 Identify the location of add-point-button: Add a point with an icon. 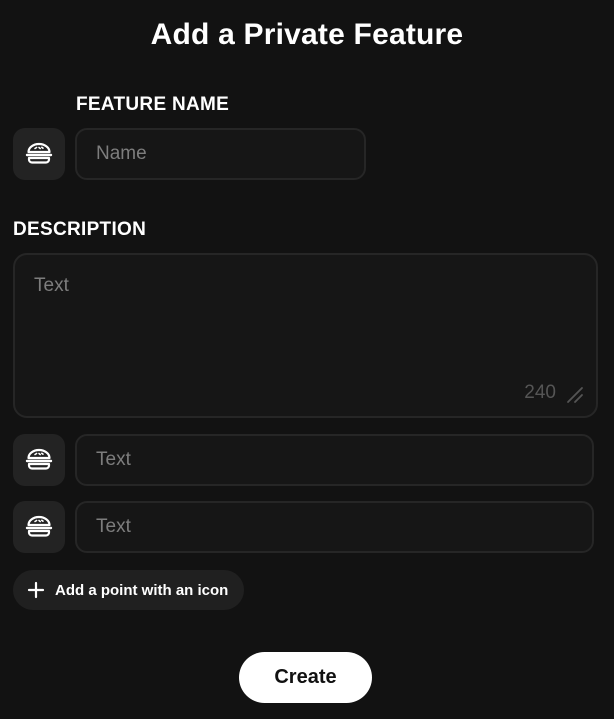
(129, 590).